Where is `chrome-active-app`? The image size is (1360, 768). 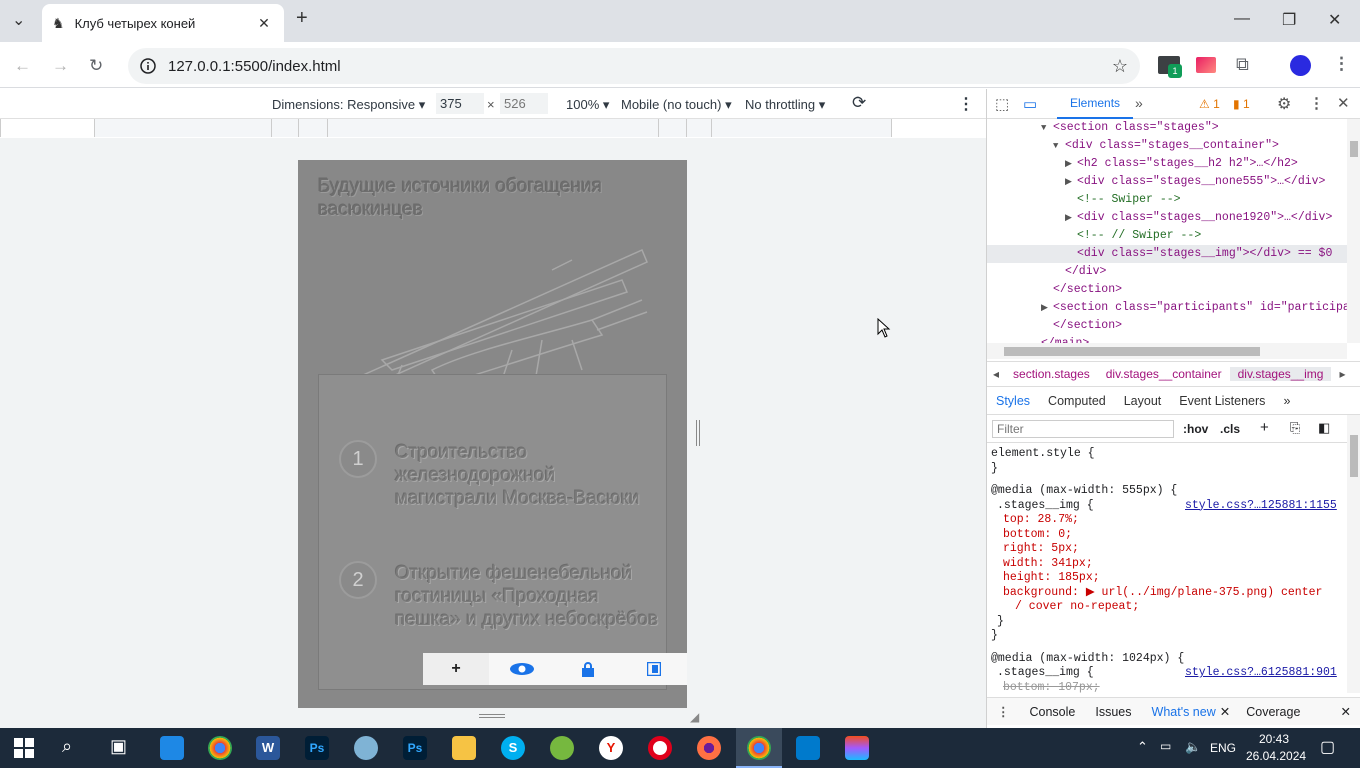 chrome-active-app is located at coordinates (759, 748).